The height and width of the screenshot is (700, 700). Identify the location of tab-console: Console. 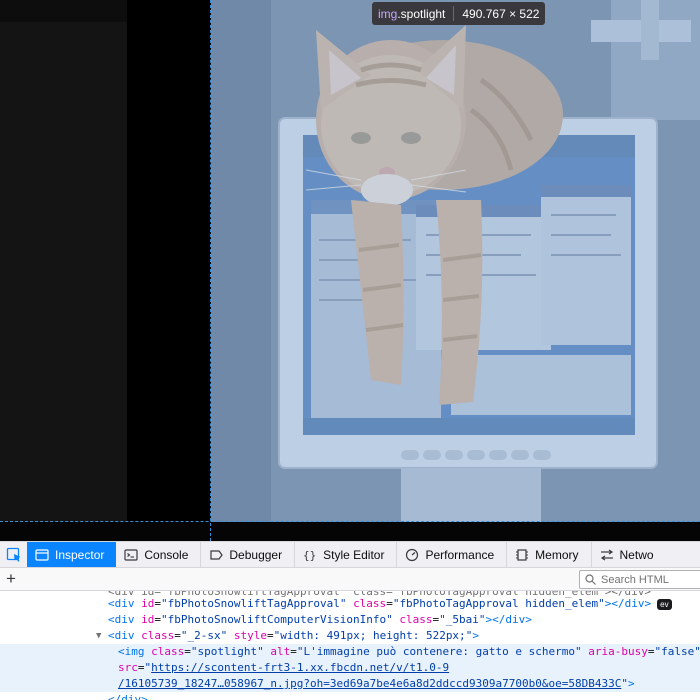
(159, 554).